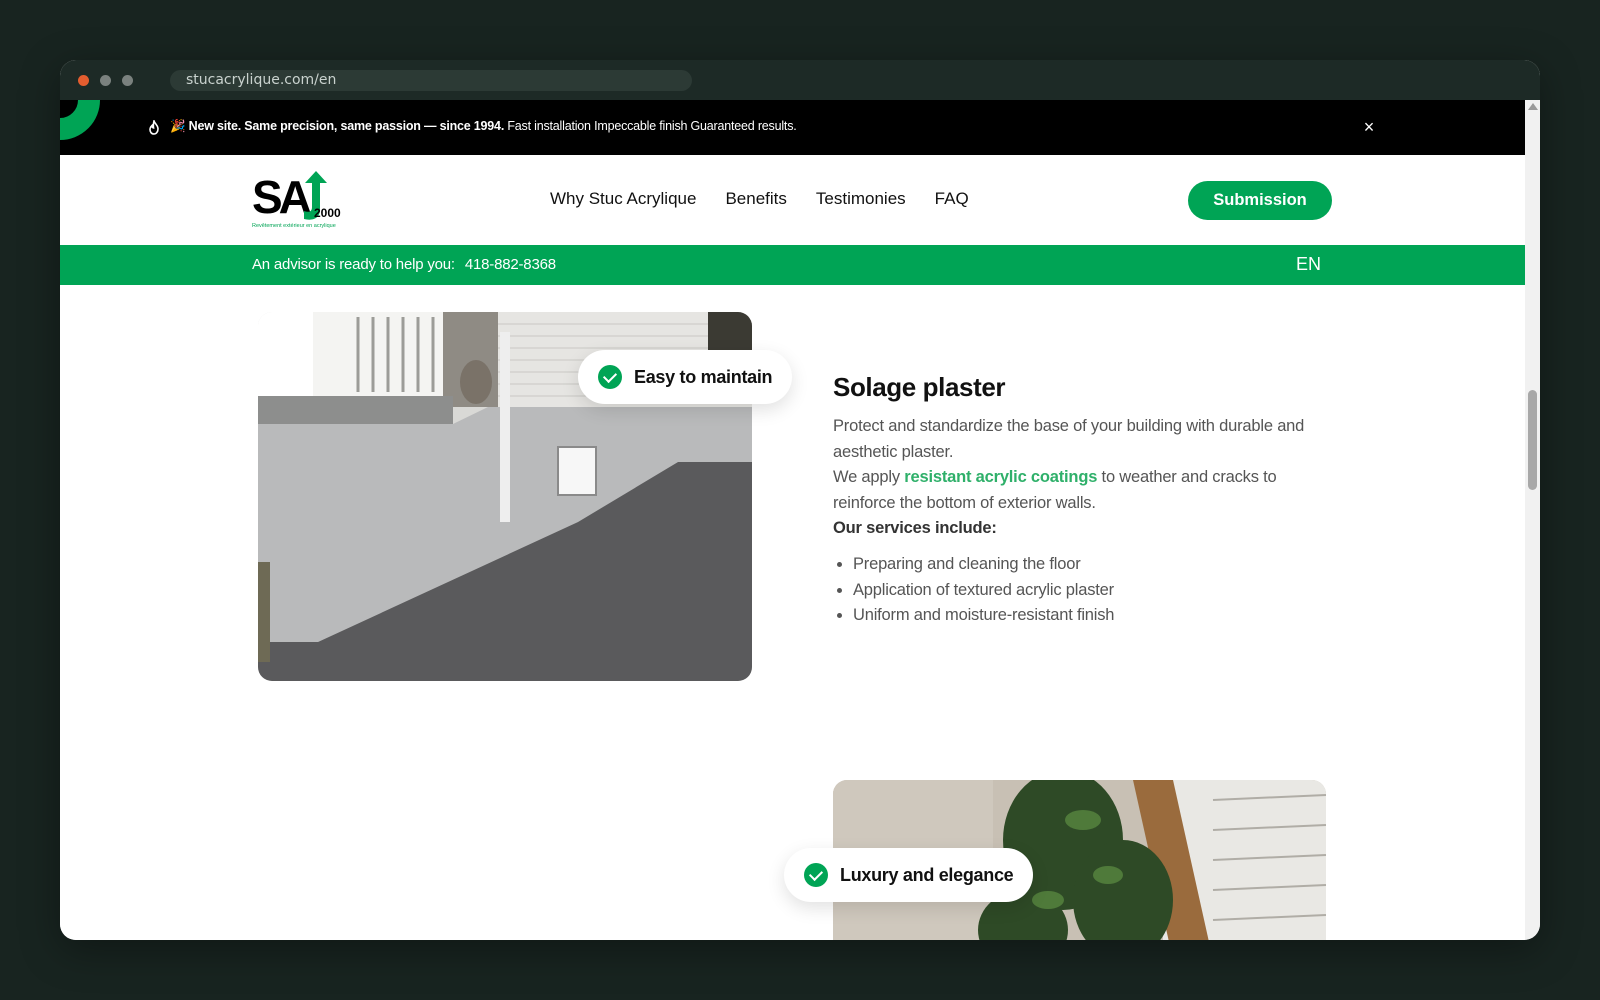 The image size is (1600, 1000). I want to click on nav-link-why: Why Stuc Acrylique, so click(623, 199).